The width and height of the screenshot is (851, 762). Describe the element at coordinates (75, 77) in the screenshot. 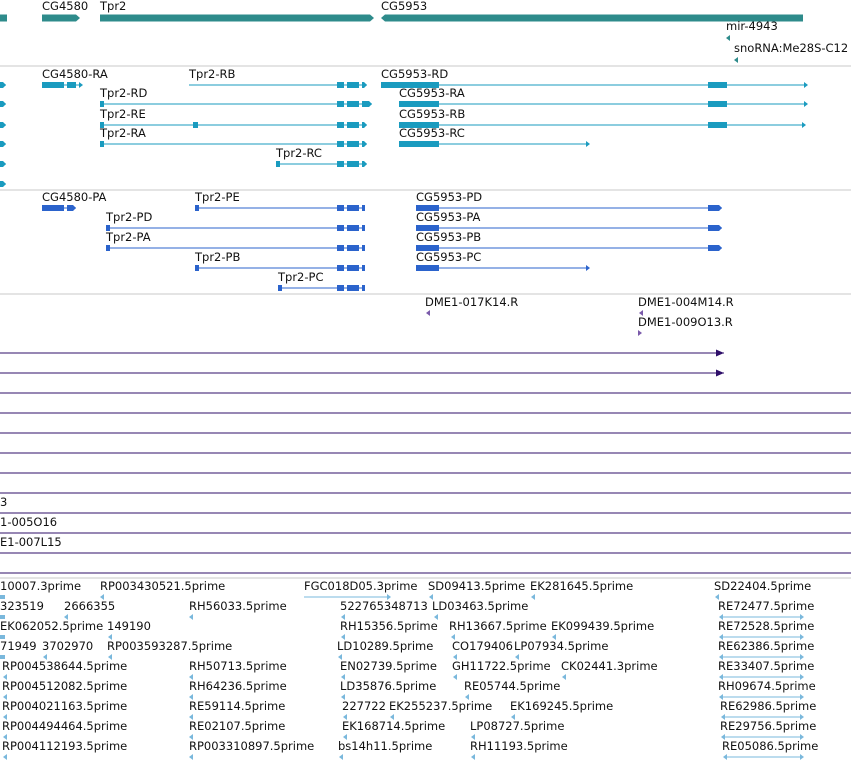

I see `transcript-feature: CG4580-RA` at that location.